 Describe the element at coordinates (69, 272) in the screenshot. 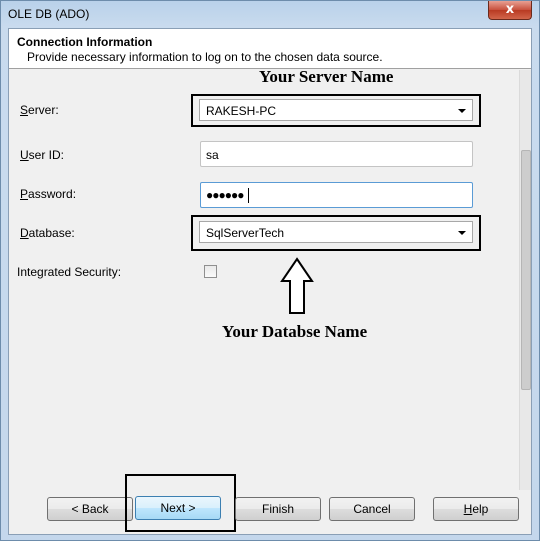

I see `integrated-security-label: Integrated Security:` at that location.